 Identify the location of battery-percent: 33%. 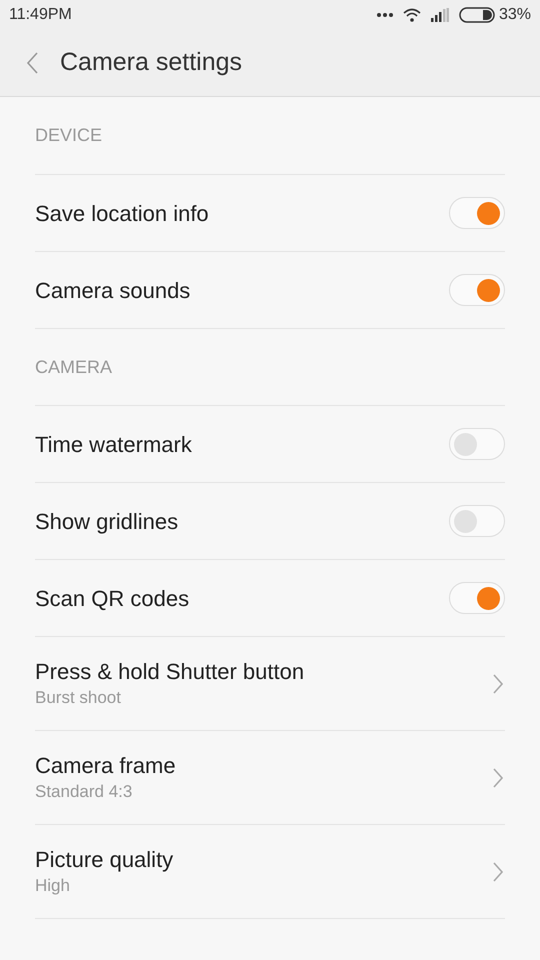
(514, 15).